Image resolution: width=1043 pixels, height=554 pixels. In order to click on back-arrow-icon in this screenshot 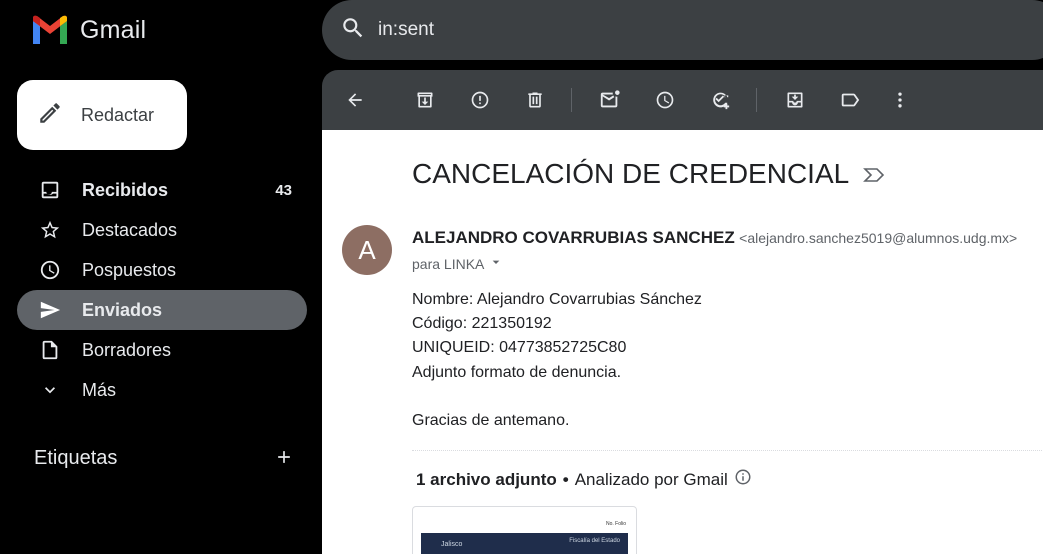, I will do `click(355, 100)`.